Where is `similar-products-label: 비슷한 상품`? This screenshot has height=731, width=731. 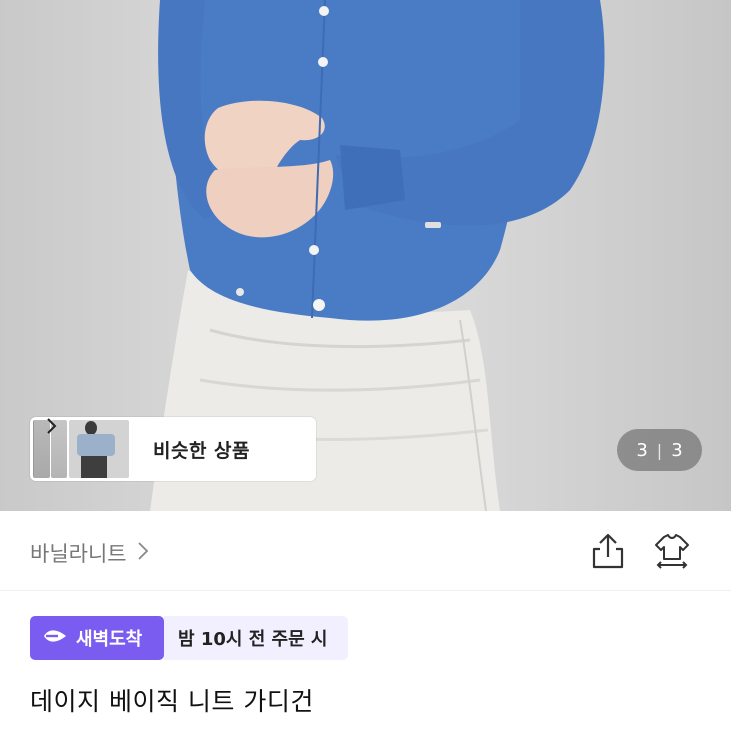 similar-products-label: 비슷한 상품 is located at coordinates (202, 450).